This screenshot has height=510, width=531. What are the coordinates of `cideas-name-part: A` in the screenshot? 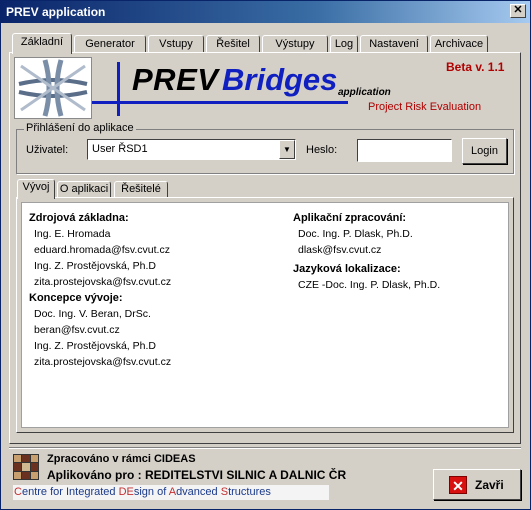 It's located at (172, 492).